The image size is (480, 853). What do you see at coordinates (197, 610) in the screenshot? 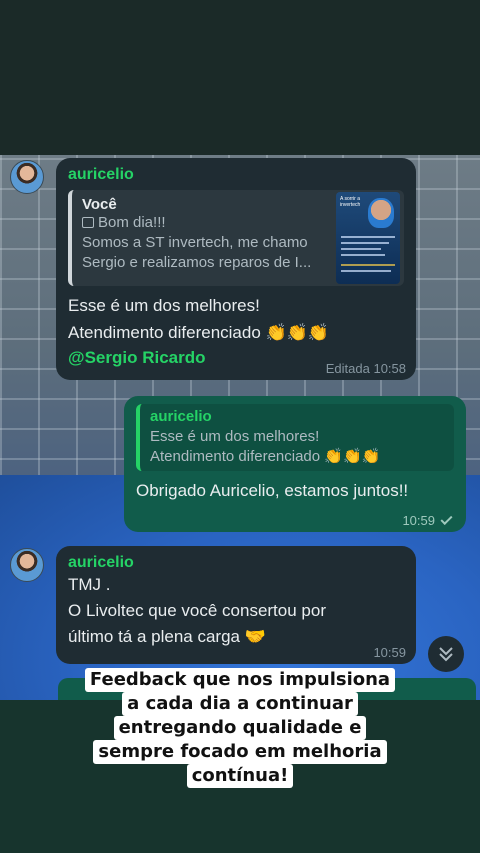
I see `message-text: O Livoltec que você consertou por` at bounding box center [197, 610].